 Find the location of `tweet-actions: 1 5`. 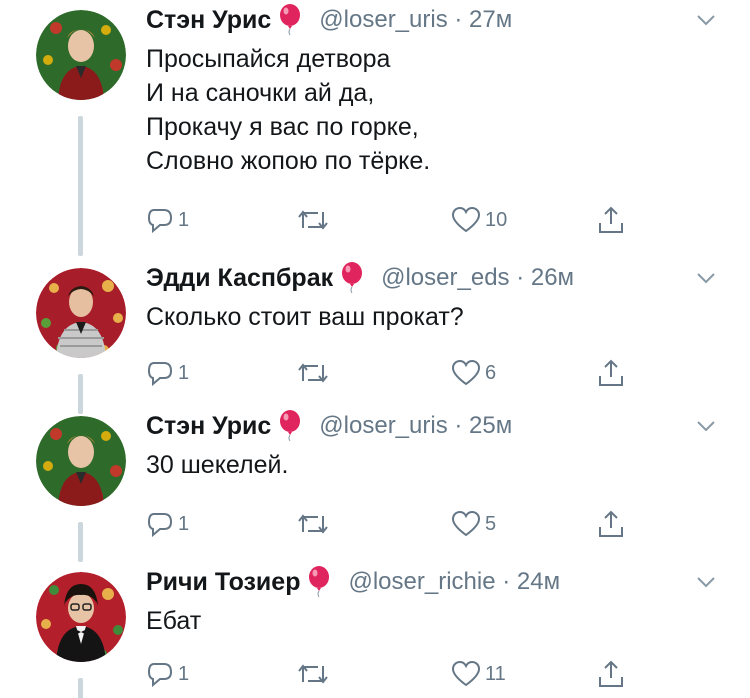

tweet-actions: 1 5 is located at coordinates (396, 524).